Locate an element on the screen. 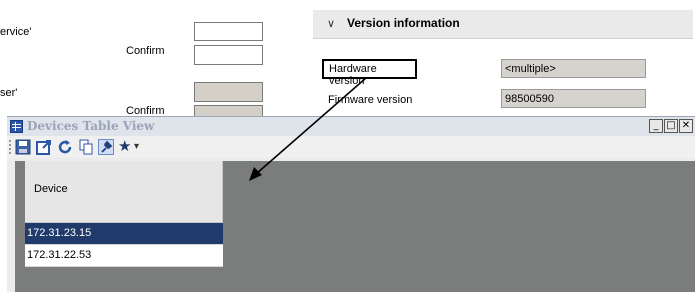  service-password-field is located at coordinates (228, 31).